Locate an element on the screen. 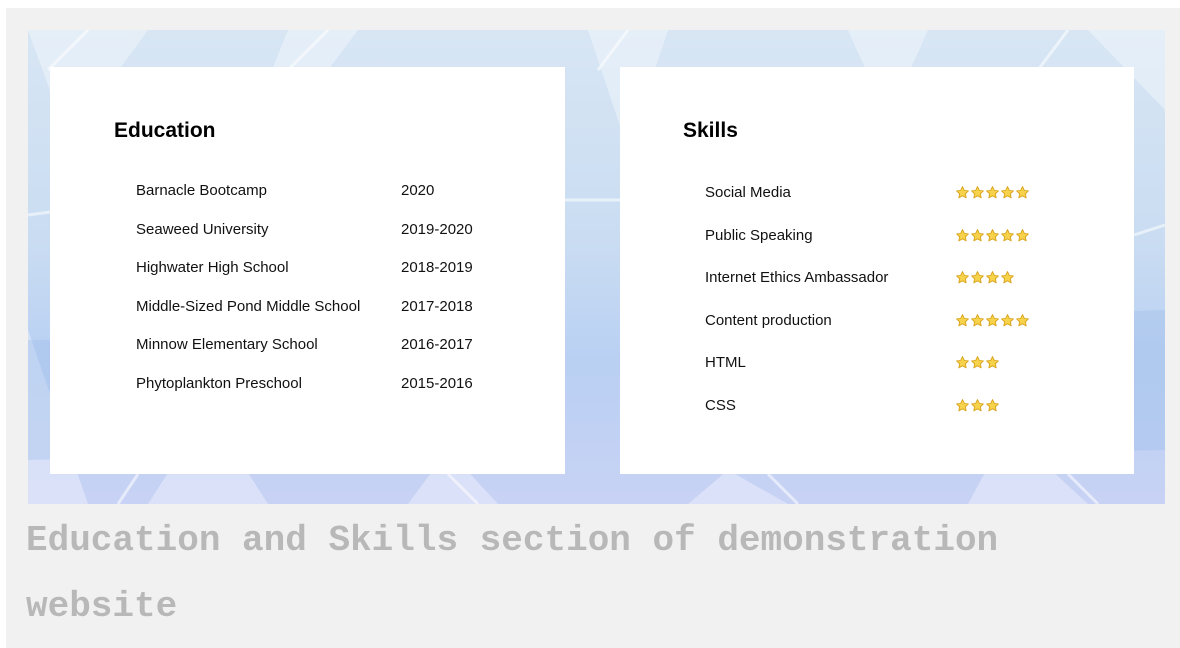  education-years: 2018-2019 is located at coordinates (437, 267).